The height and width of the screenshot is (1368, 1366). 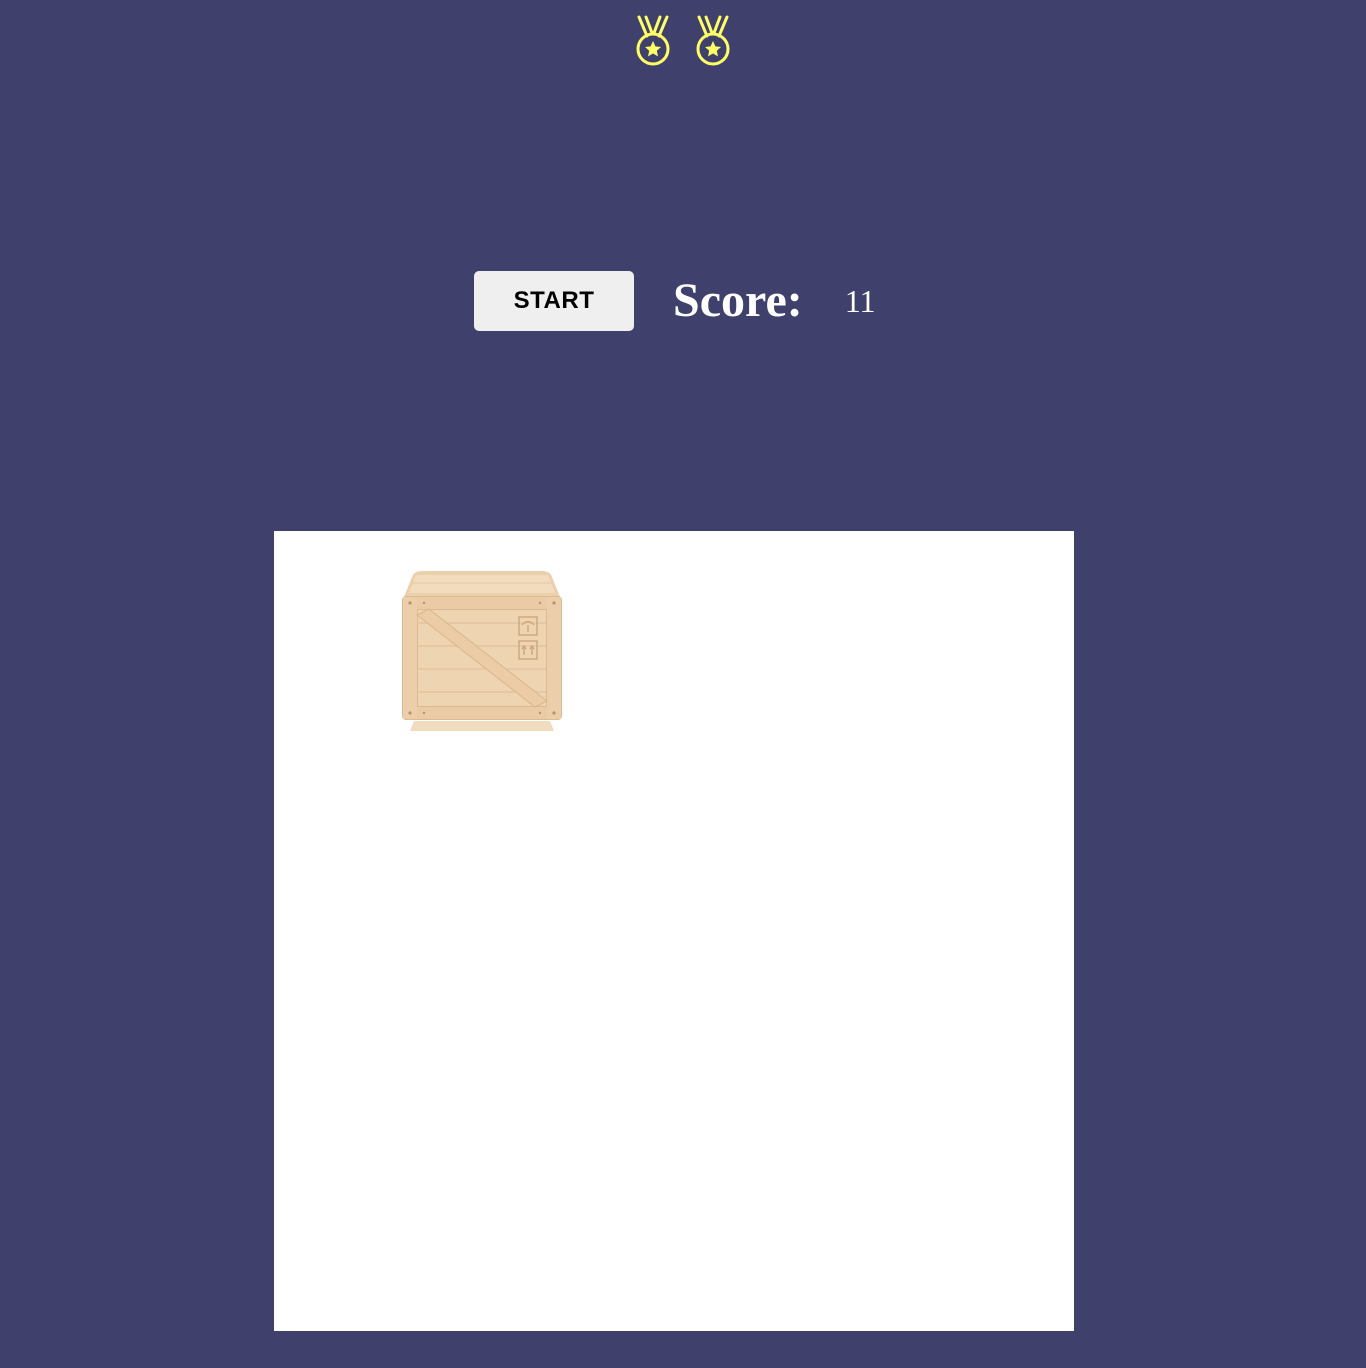 I want to click on score-label: Score:, so click(x=738, y=300).